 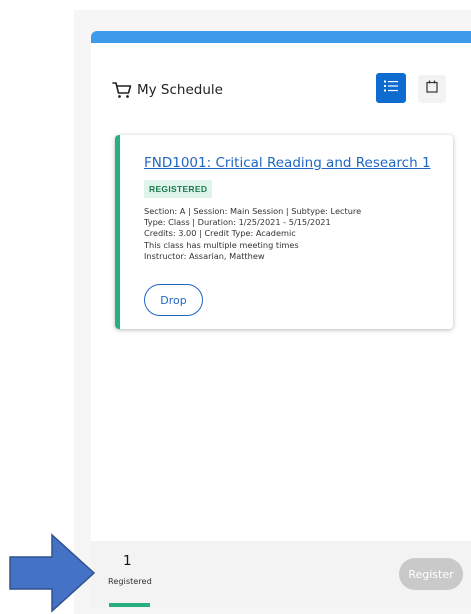 What do you see at coordinates (52, 573) in the screenshot?
I see `pointer-arrow-icon` at bounding box center [52, 573].